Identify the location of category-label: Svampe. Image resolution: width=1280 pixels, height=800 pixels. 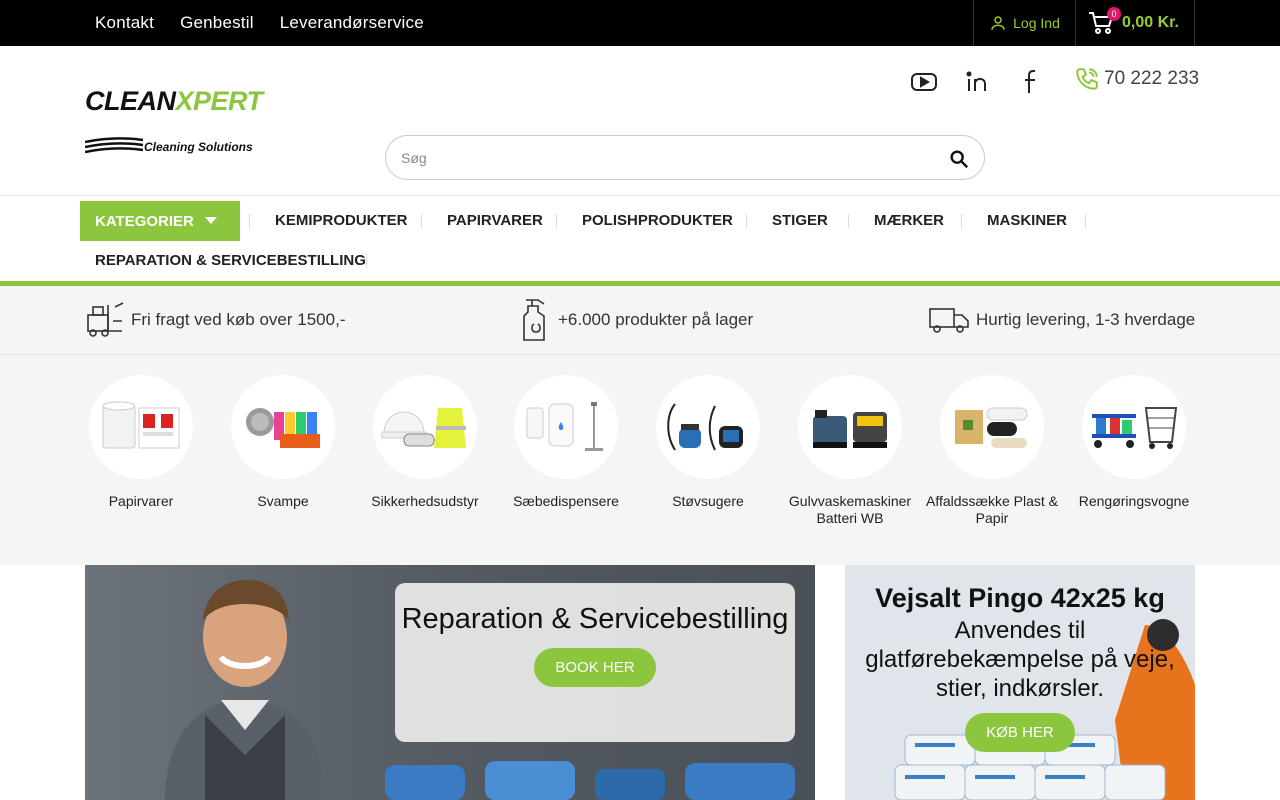
(283, 501).